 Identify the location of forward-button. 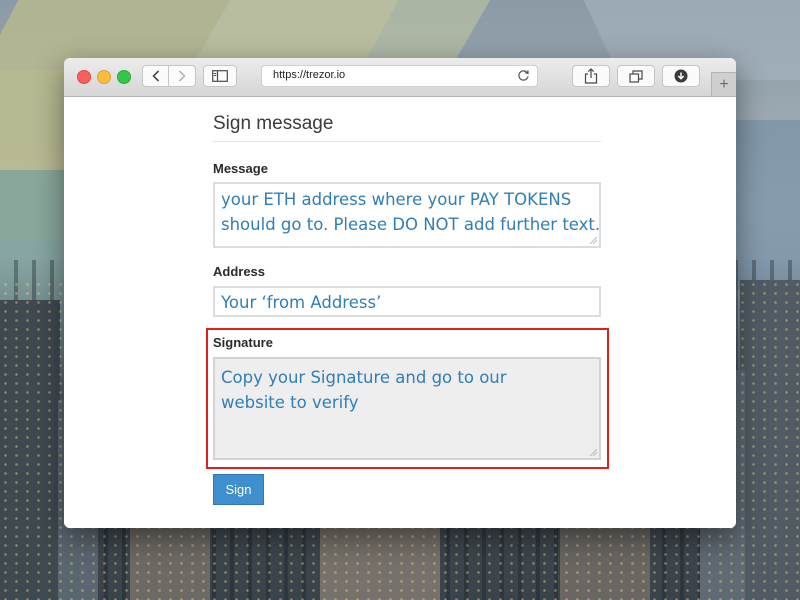
(182, 76).